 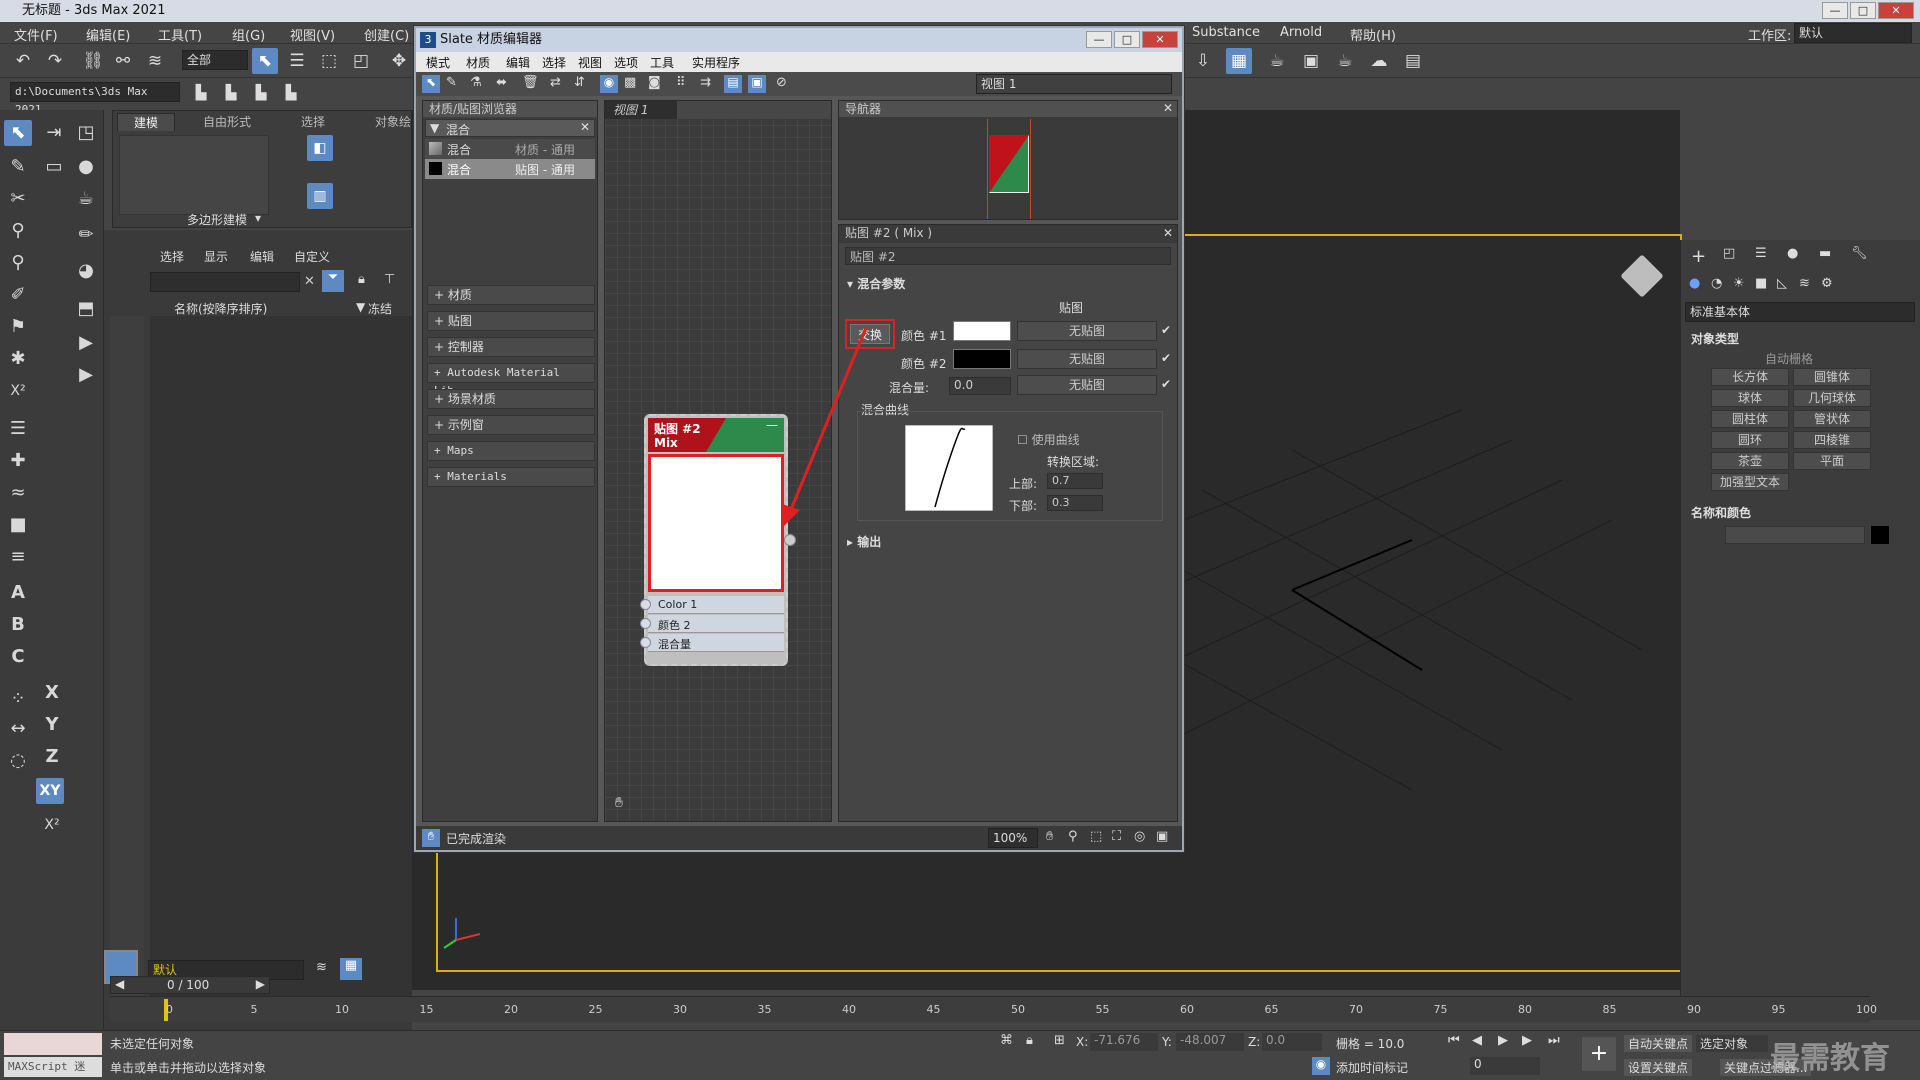 What do you see at coordinates (781, 82) in the screenshot?
I see `slate-select-by-material-icon: ⊘` at bounding box center [781, 82].